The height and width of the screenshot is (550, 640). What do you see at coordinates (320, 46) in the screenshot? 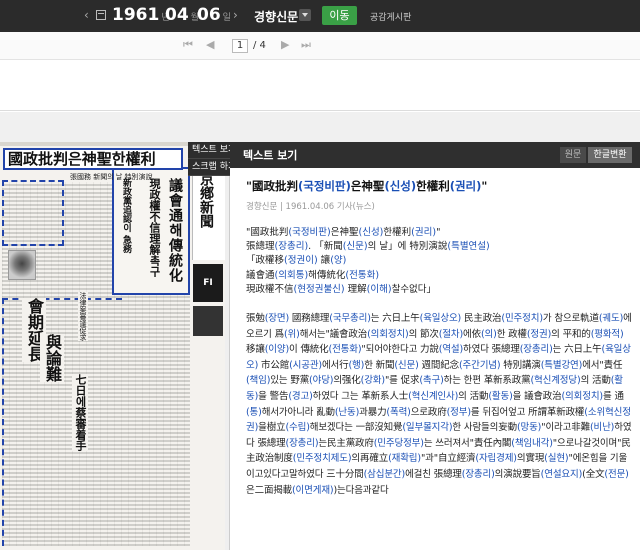
I see `page-navigation: ⏮ ◀ 1 / 4 ▶ ⏭` at bounding box center [320, 46].